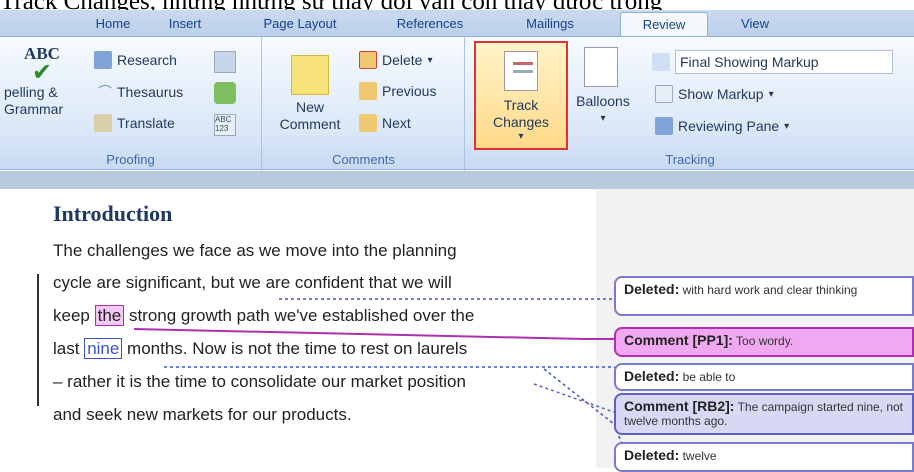  Describe the element at coordinates (764, 377) in the screenshot. I see `deleted-balloon: Deleted: be able to` at that location.